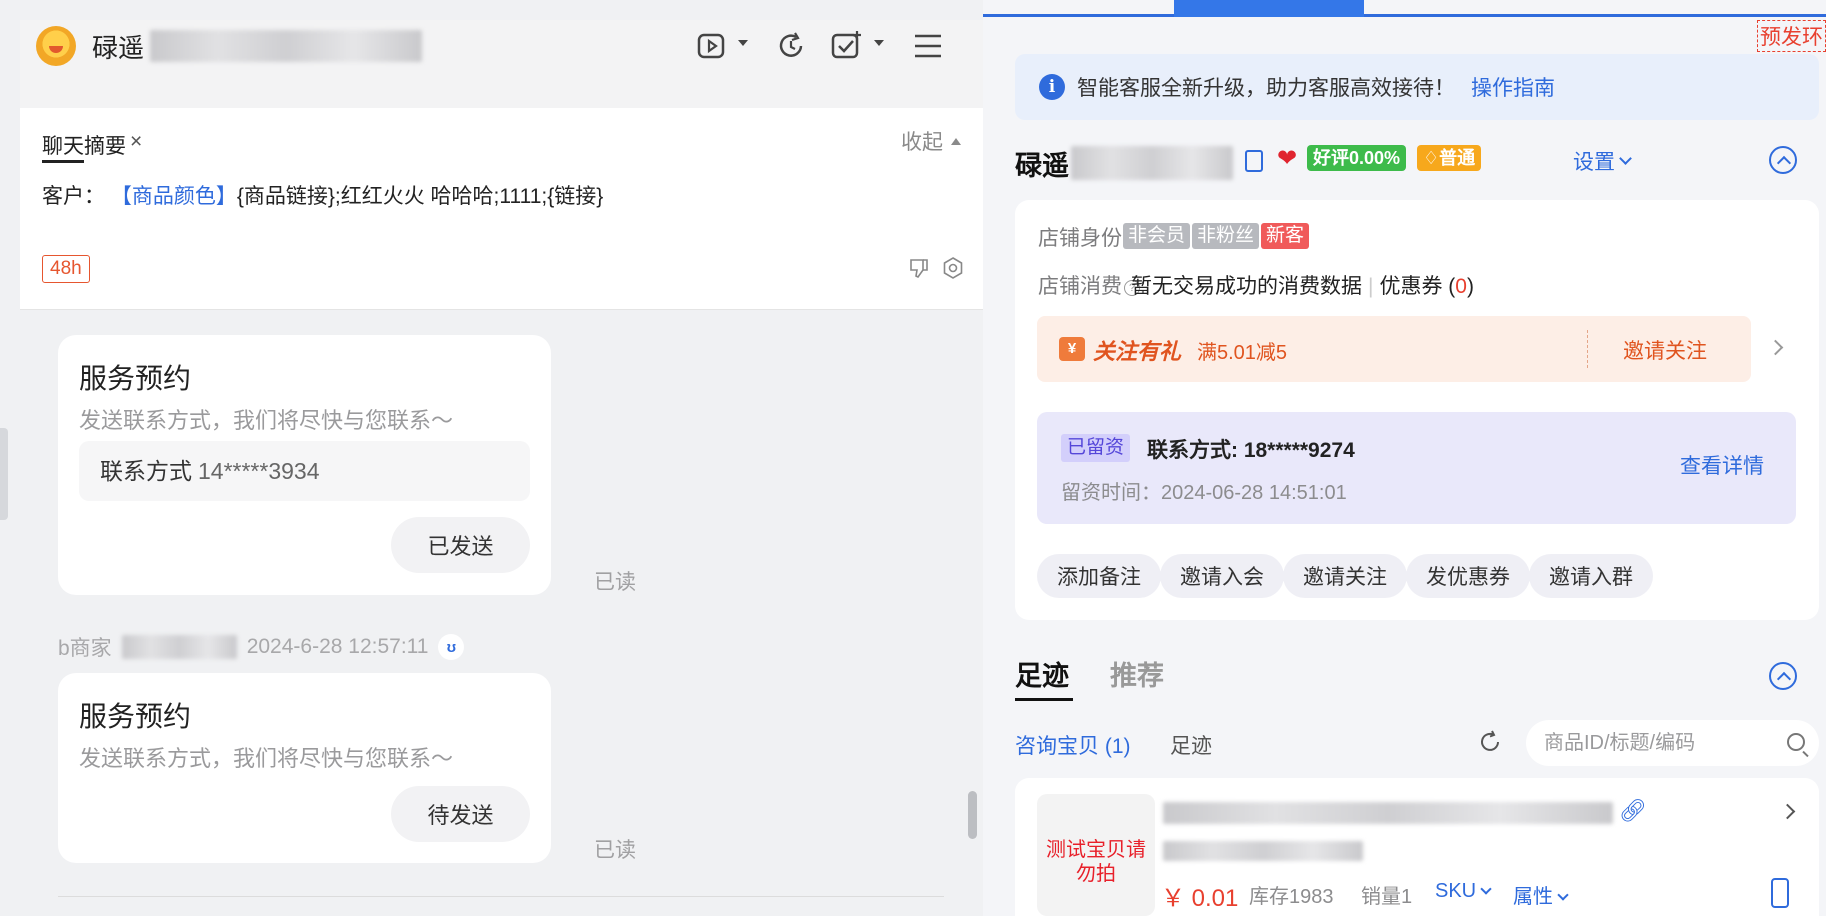 The width and height of the screenshot is (1826, 916). What do you see at coordinates (1042, 166) in the screenshot?
I see `customer-name: 碌遥` at bounding box center [1042, 166].